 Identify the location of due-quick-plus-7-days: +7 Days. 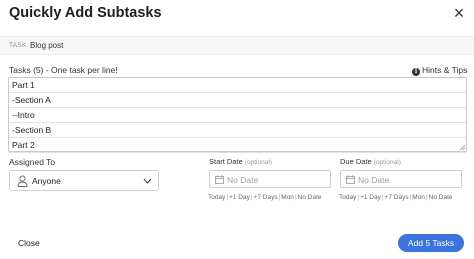
(397, 197).